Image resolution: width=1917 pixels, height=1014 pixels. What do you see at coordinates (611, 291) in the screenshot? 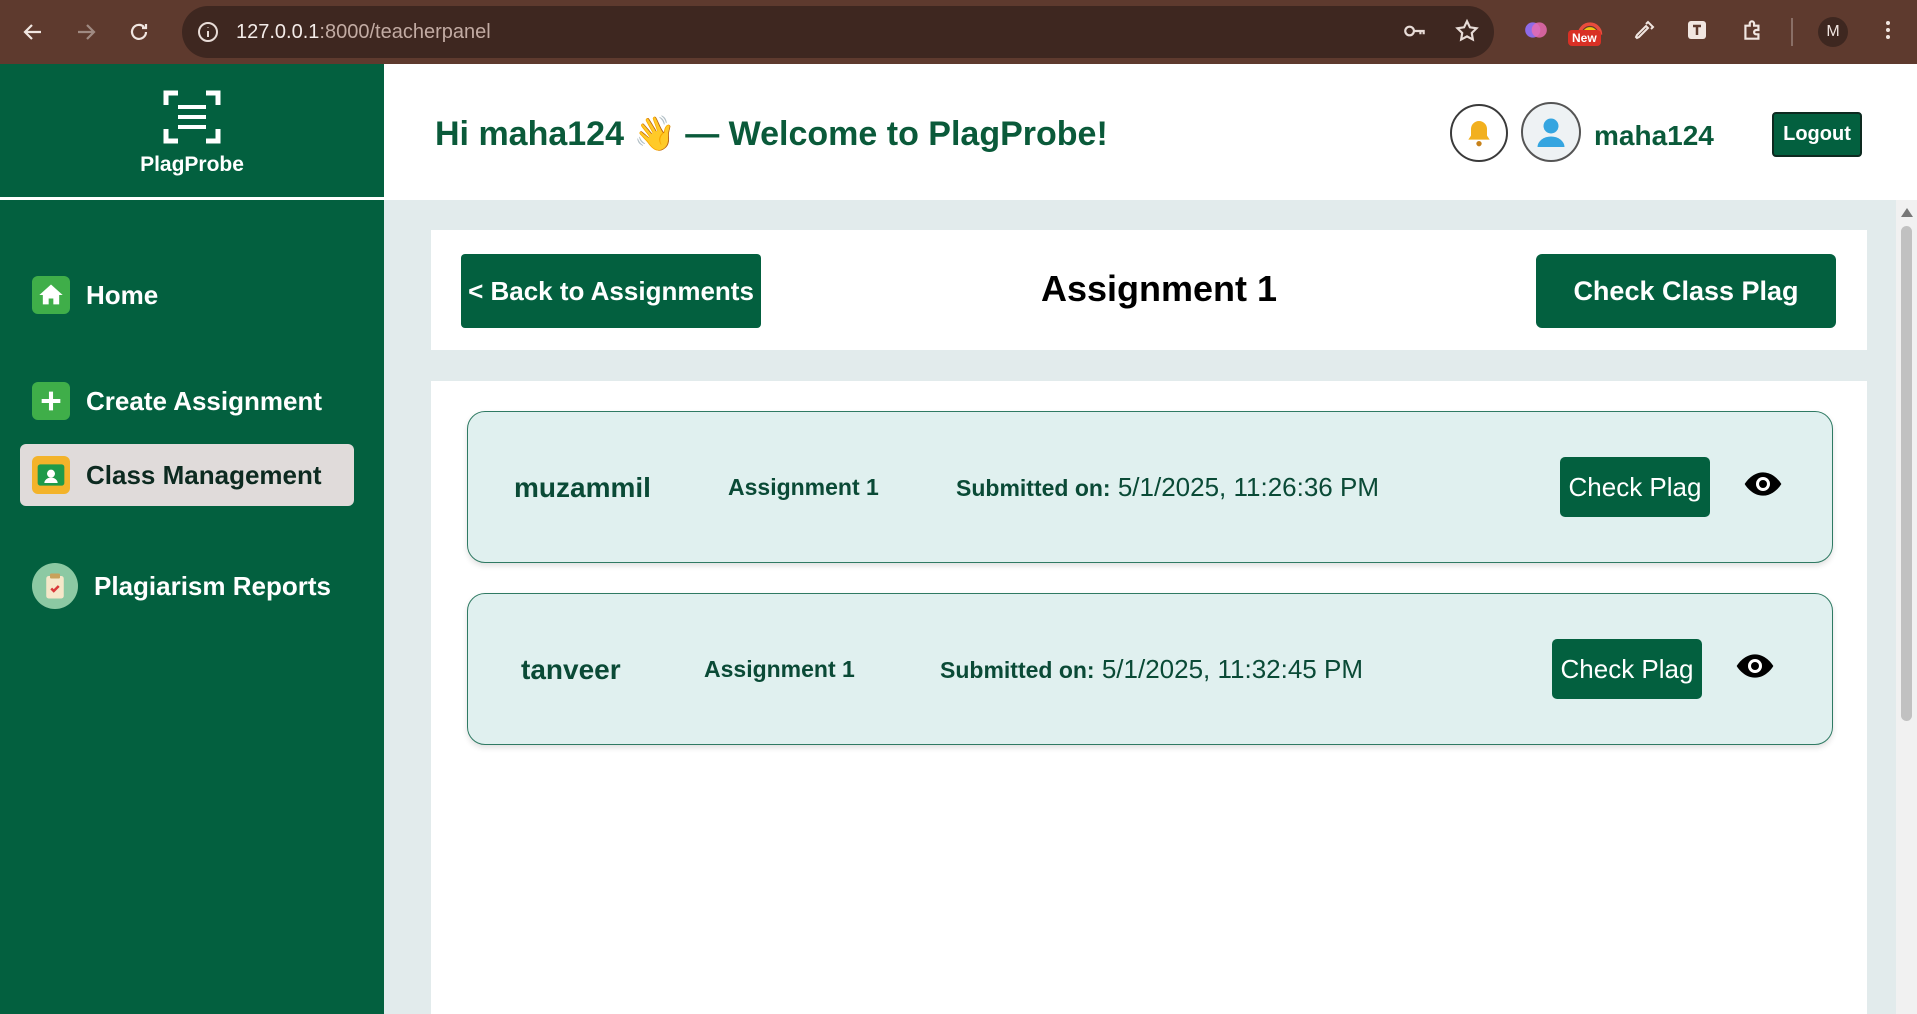
I see `back-to-assignments-button: < Back to Assignments` at bounding box center [611, 291].